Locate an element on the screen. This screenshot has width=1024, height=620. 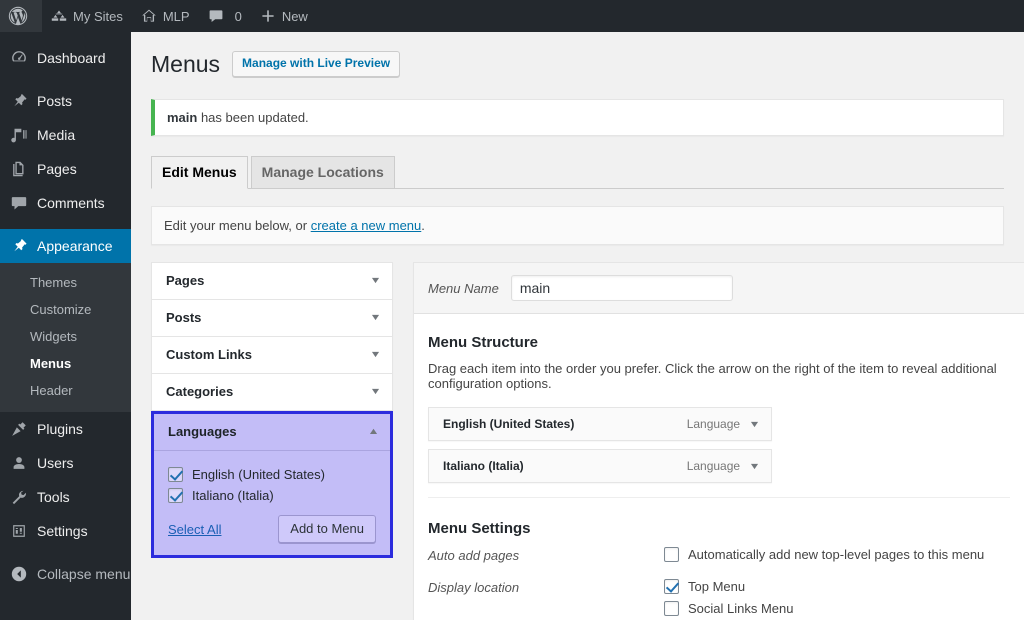
sidebar-item-users: Users is located at coordinates (65, 463).